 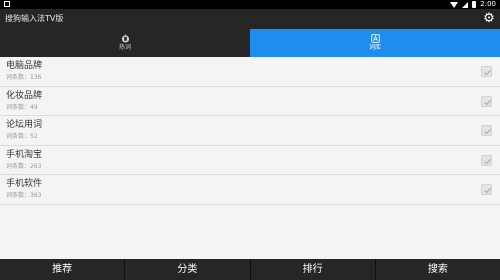 What do you see at coordinates (188, 269) in the screenshot?
I see `nav-category-button: 分类` at bounding box center [188, 269].